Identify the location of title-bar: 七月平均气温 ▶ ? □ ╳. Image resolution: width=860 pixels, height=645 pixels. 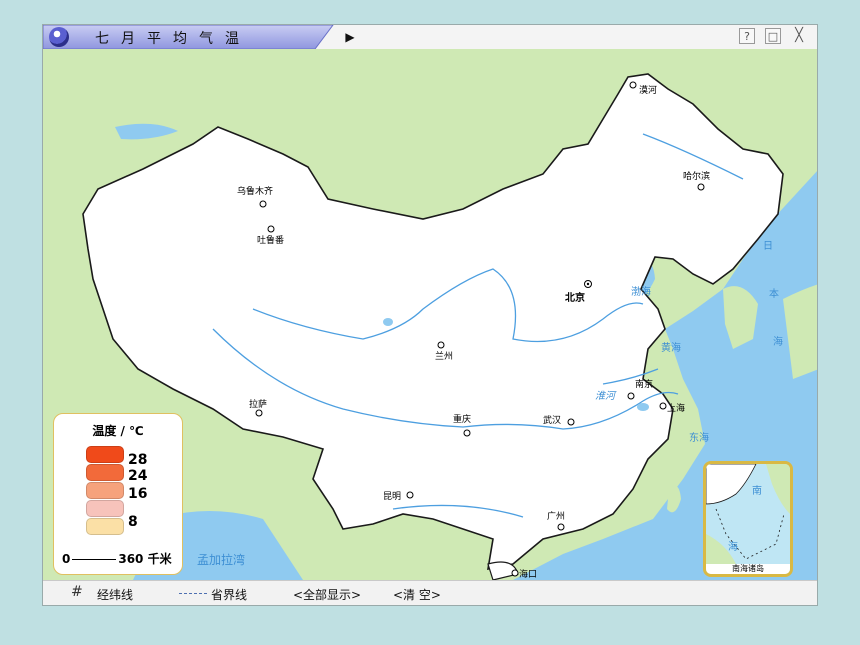
(430, 37).